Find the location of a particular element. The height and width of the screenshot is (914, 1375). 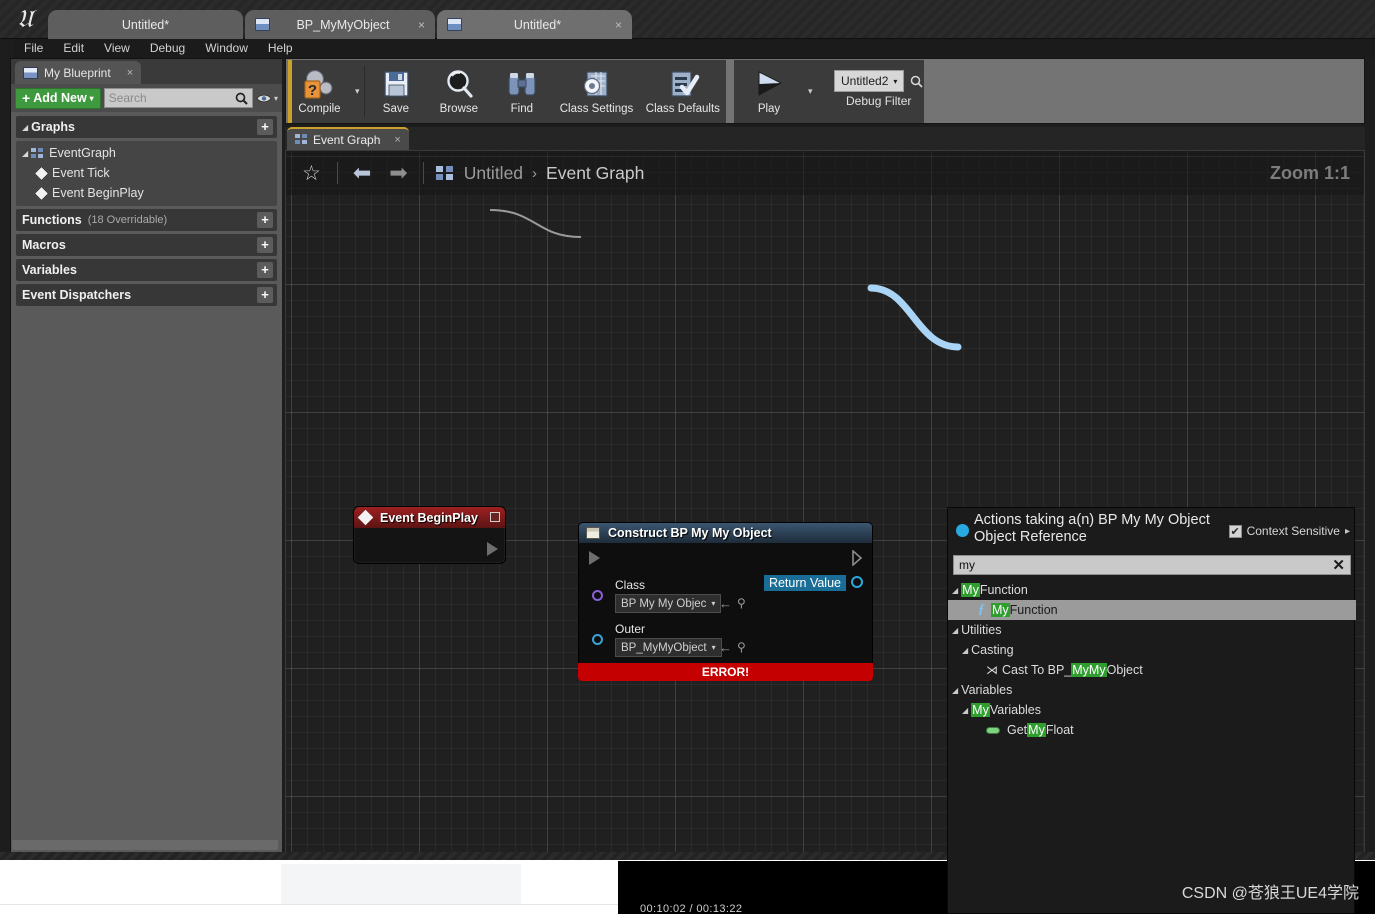

tab-event-graph: Event Graph × is located at coordinates (348, 138).